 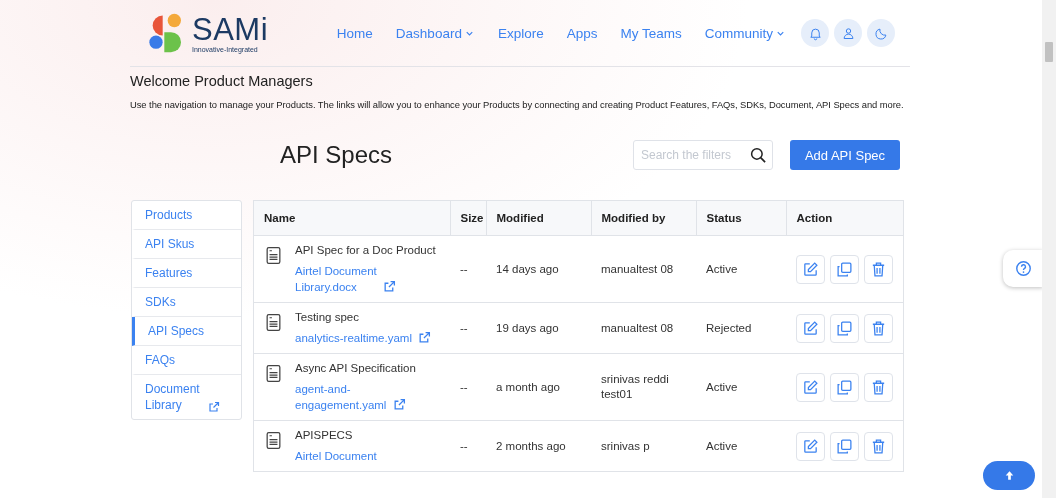 What do you see at coordinates (528, 386) in the screenshot?
I see `modified-cell: a month ago` at bounding box center [528, 386].